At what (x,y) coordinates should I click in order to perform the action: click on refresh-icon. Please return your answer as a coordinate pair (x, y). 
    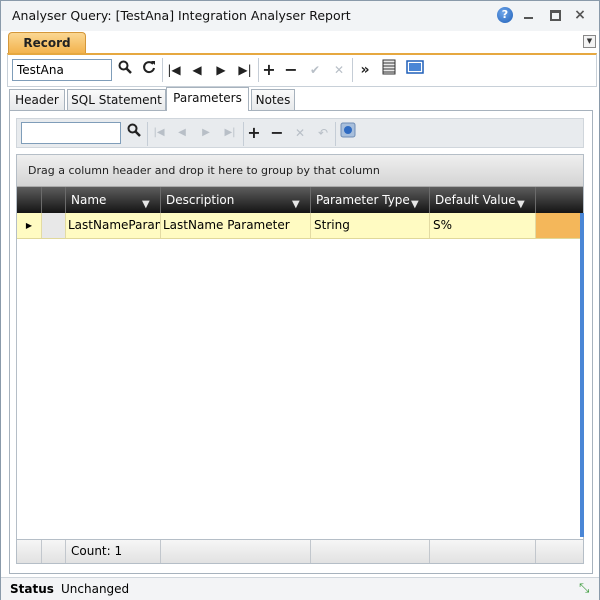
    Looking at the image, I should click on (149, 70).